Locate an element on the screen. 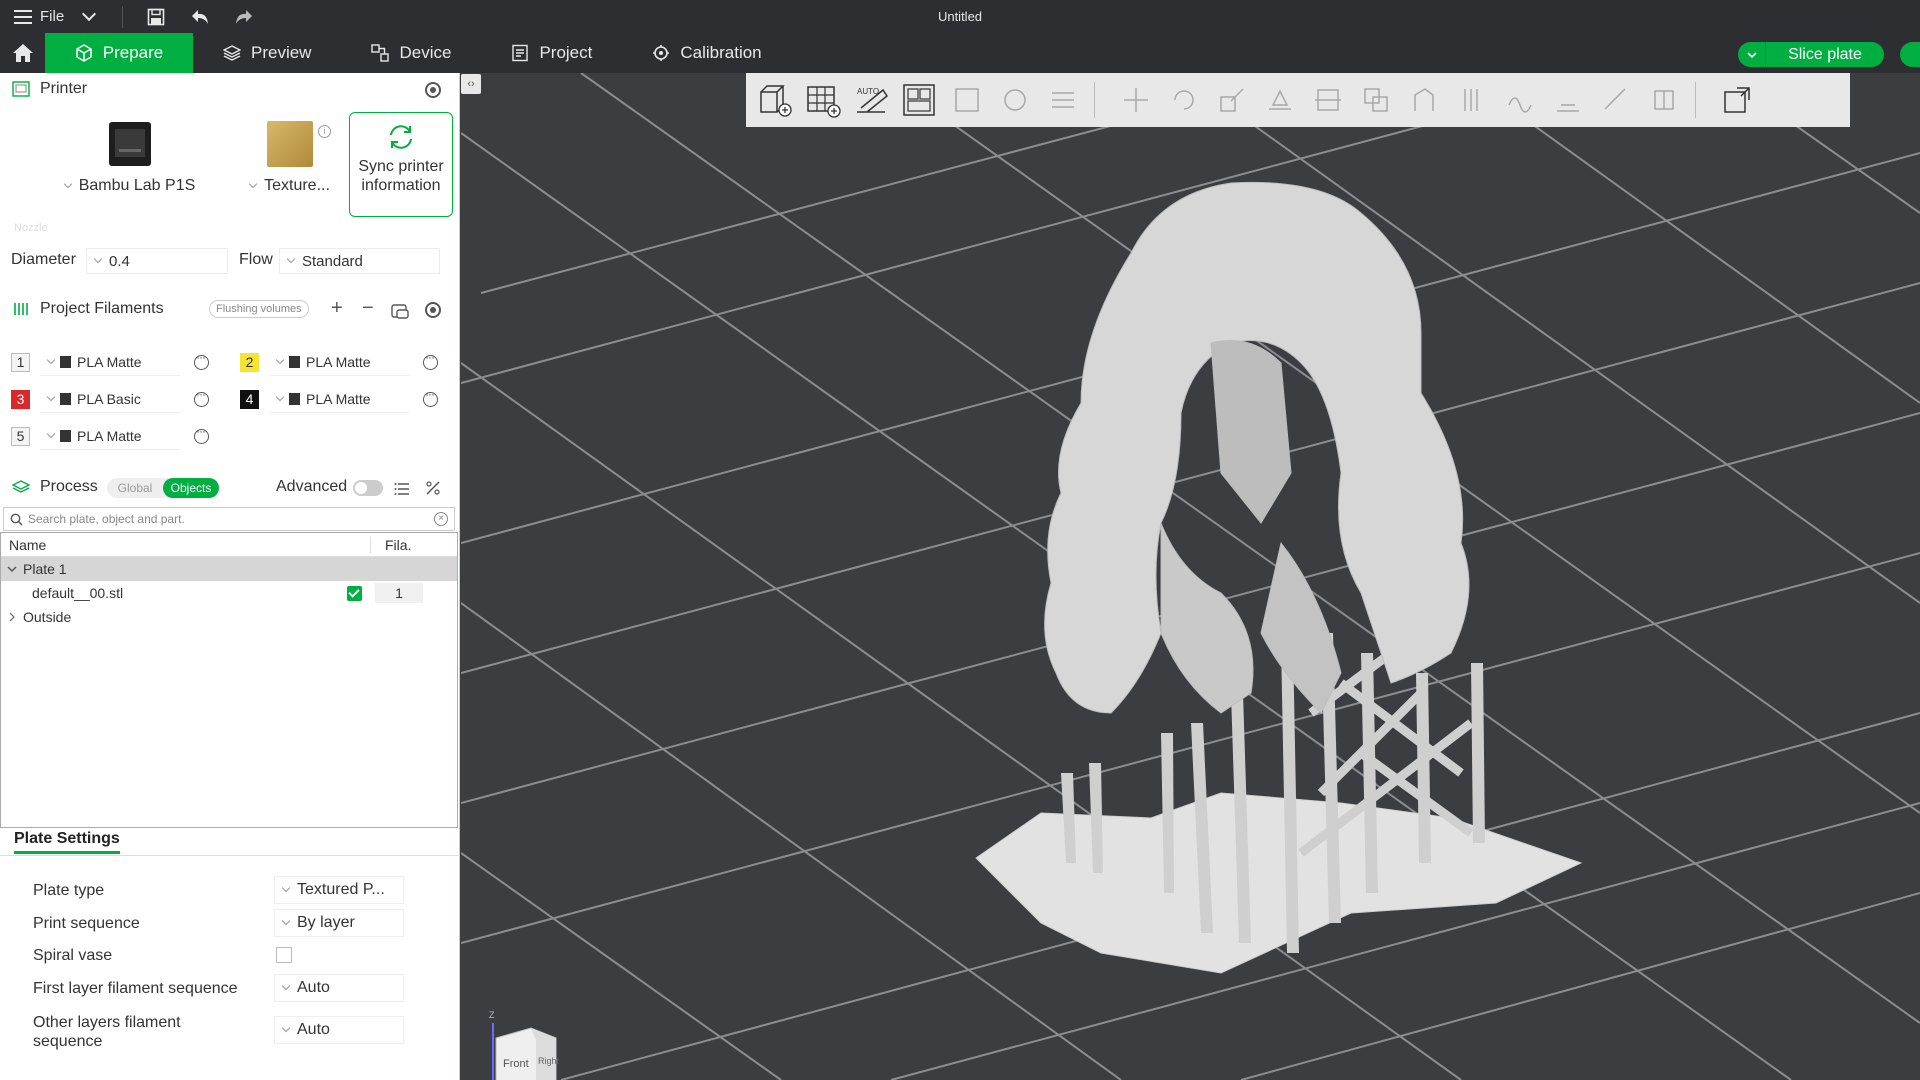  filament-slot-2: 2 PLA Matte is located at coordinates (339, 362).